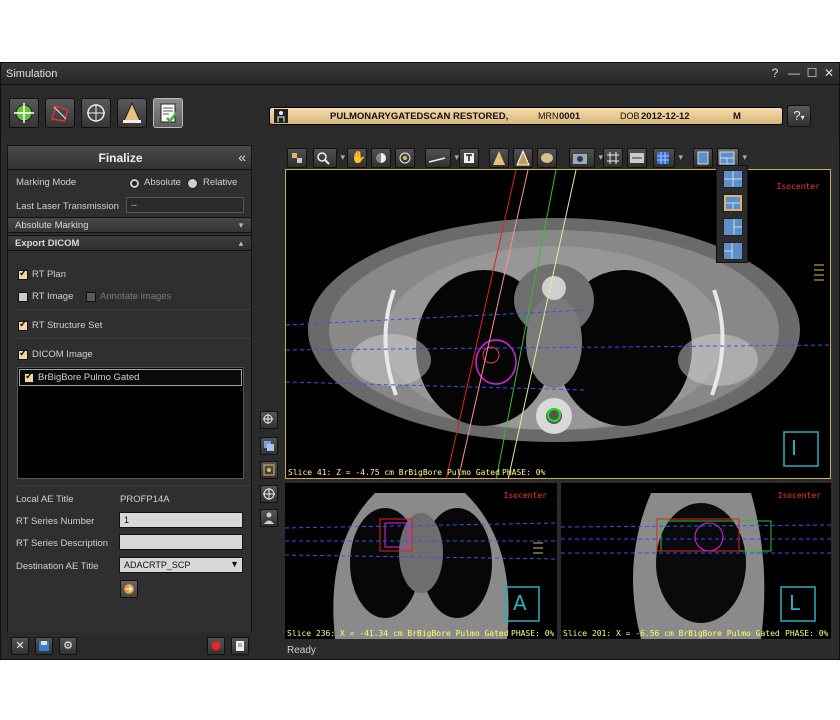 The height and width of the screenshot is (720, 840). I want to click on absolute-radio, so click(134, 183).